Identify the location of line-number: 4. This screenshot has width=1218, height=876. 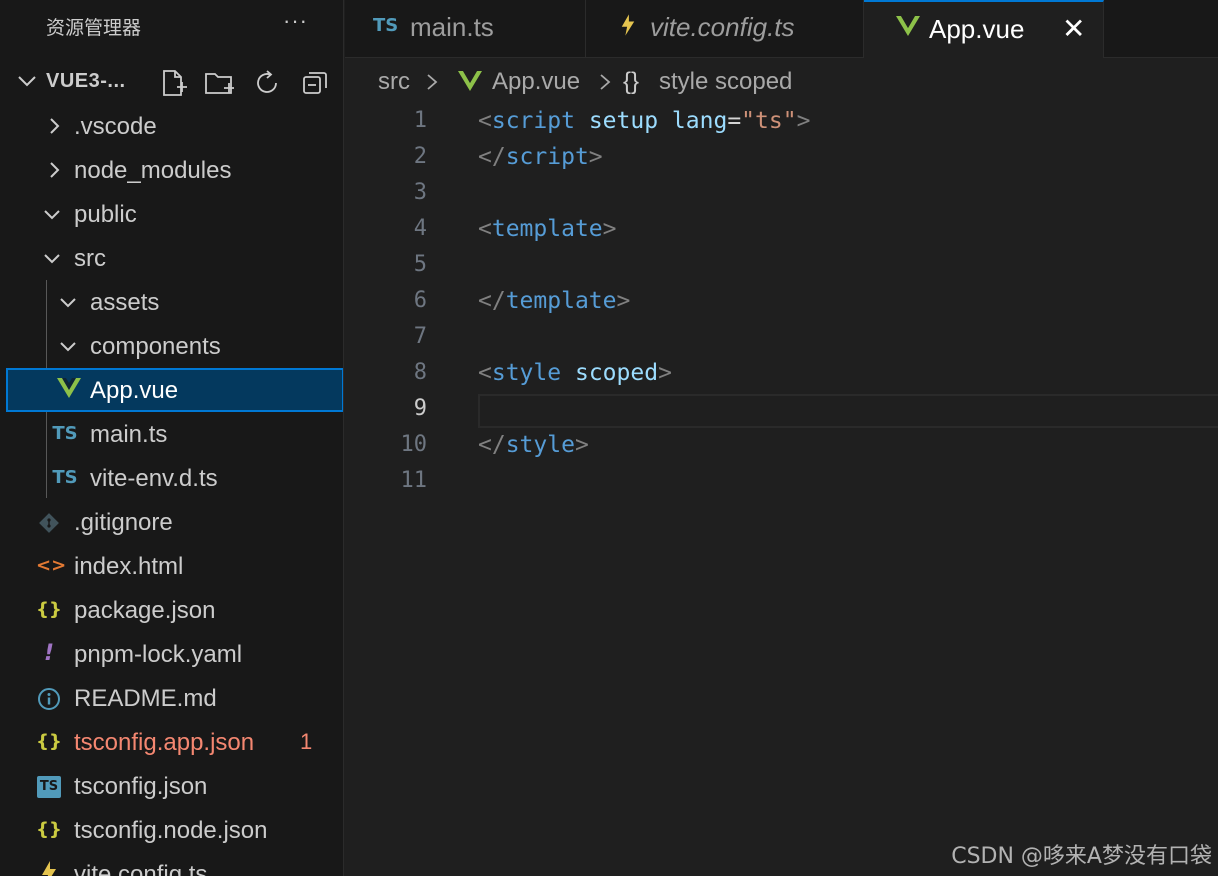
(420, 228).